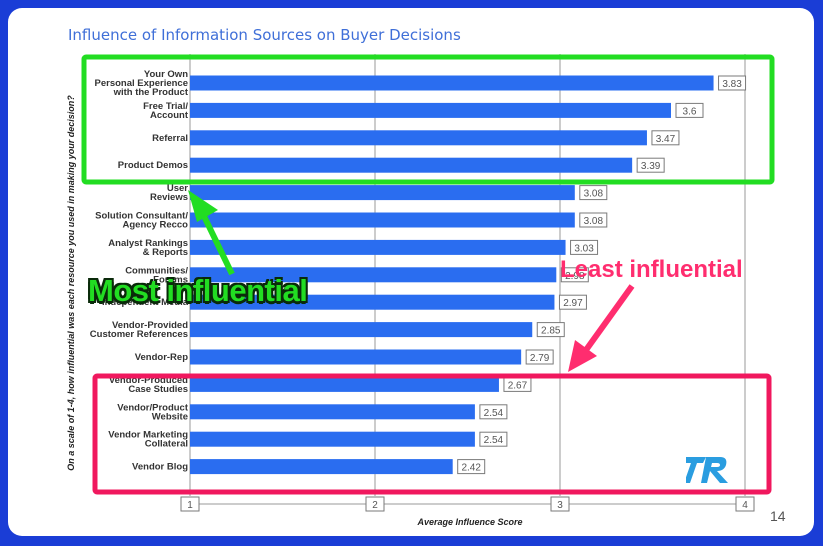 The image size is (823, 546). What do you see at coordinates (469, 522) in the screenshot?
I see `x-axis-label: Average Influence Score` at bounding box center [469, 522].